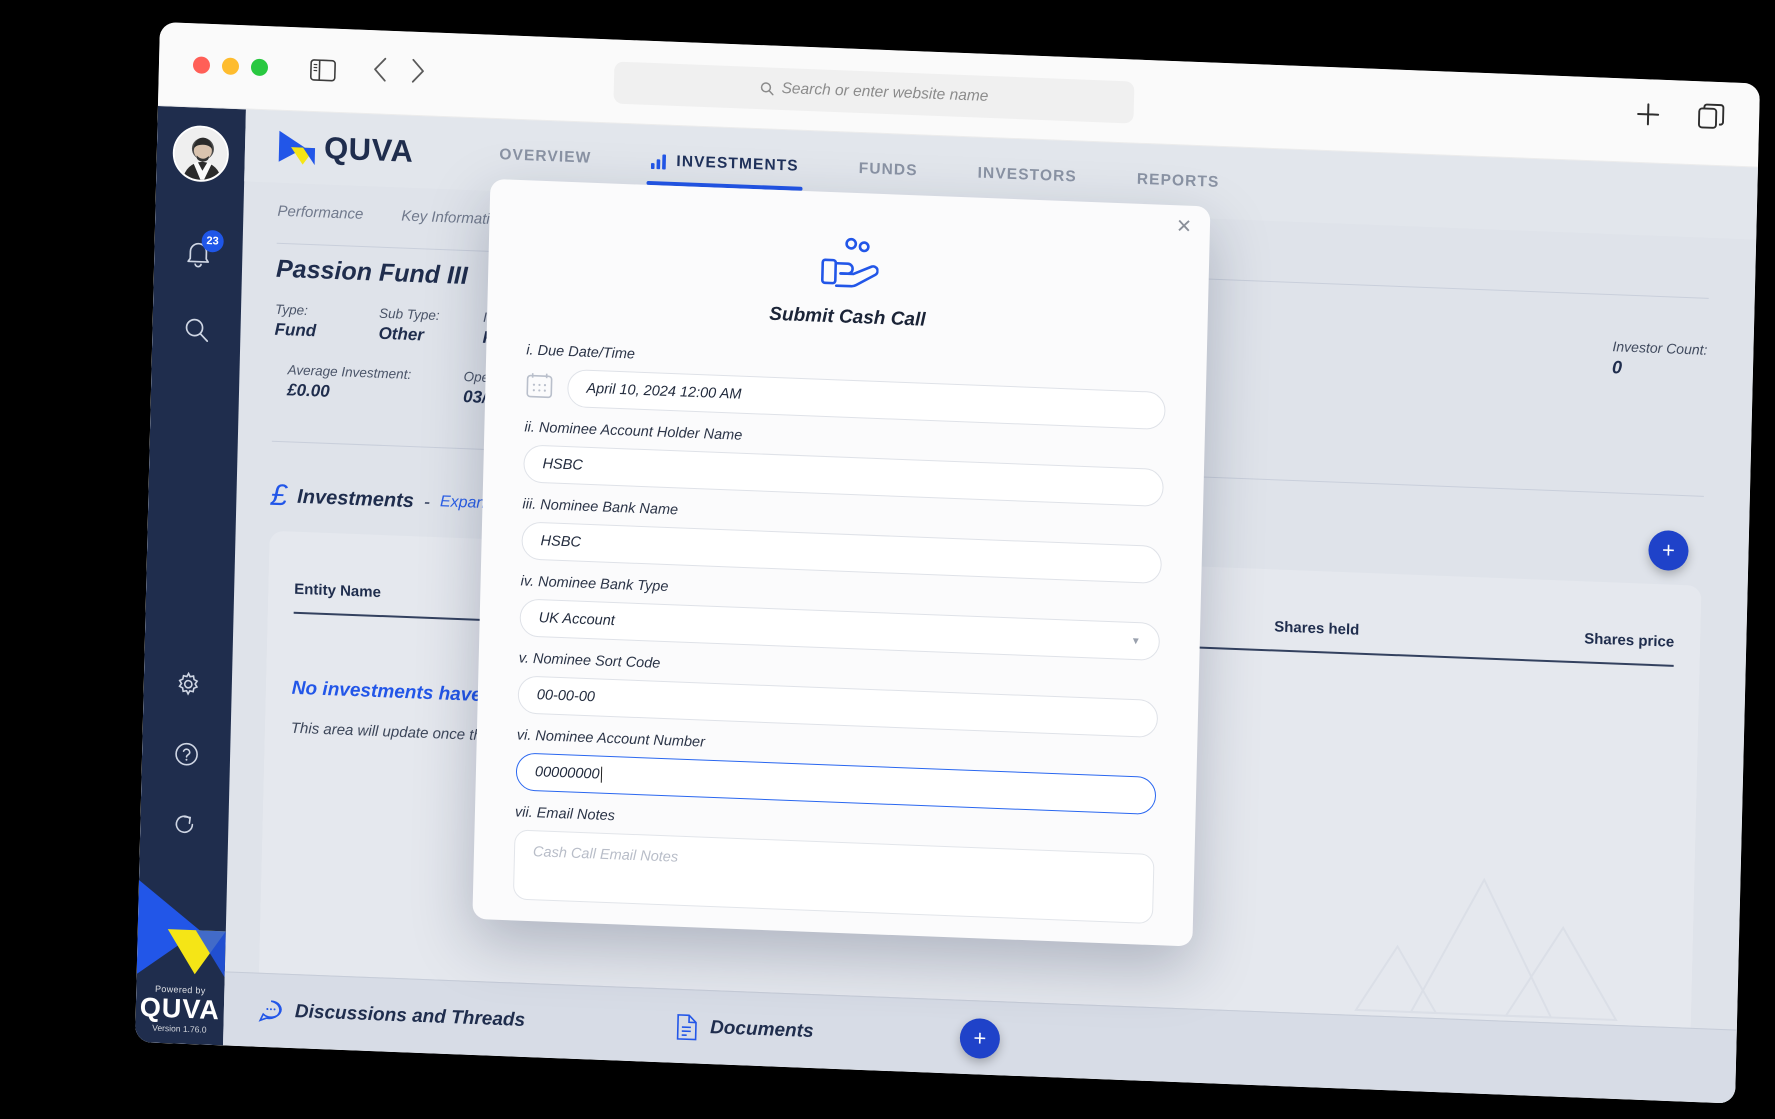  Describe the element at coordinates (380, 72) in the screenshot. I see `back-icon` at that location.